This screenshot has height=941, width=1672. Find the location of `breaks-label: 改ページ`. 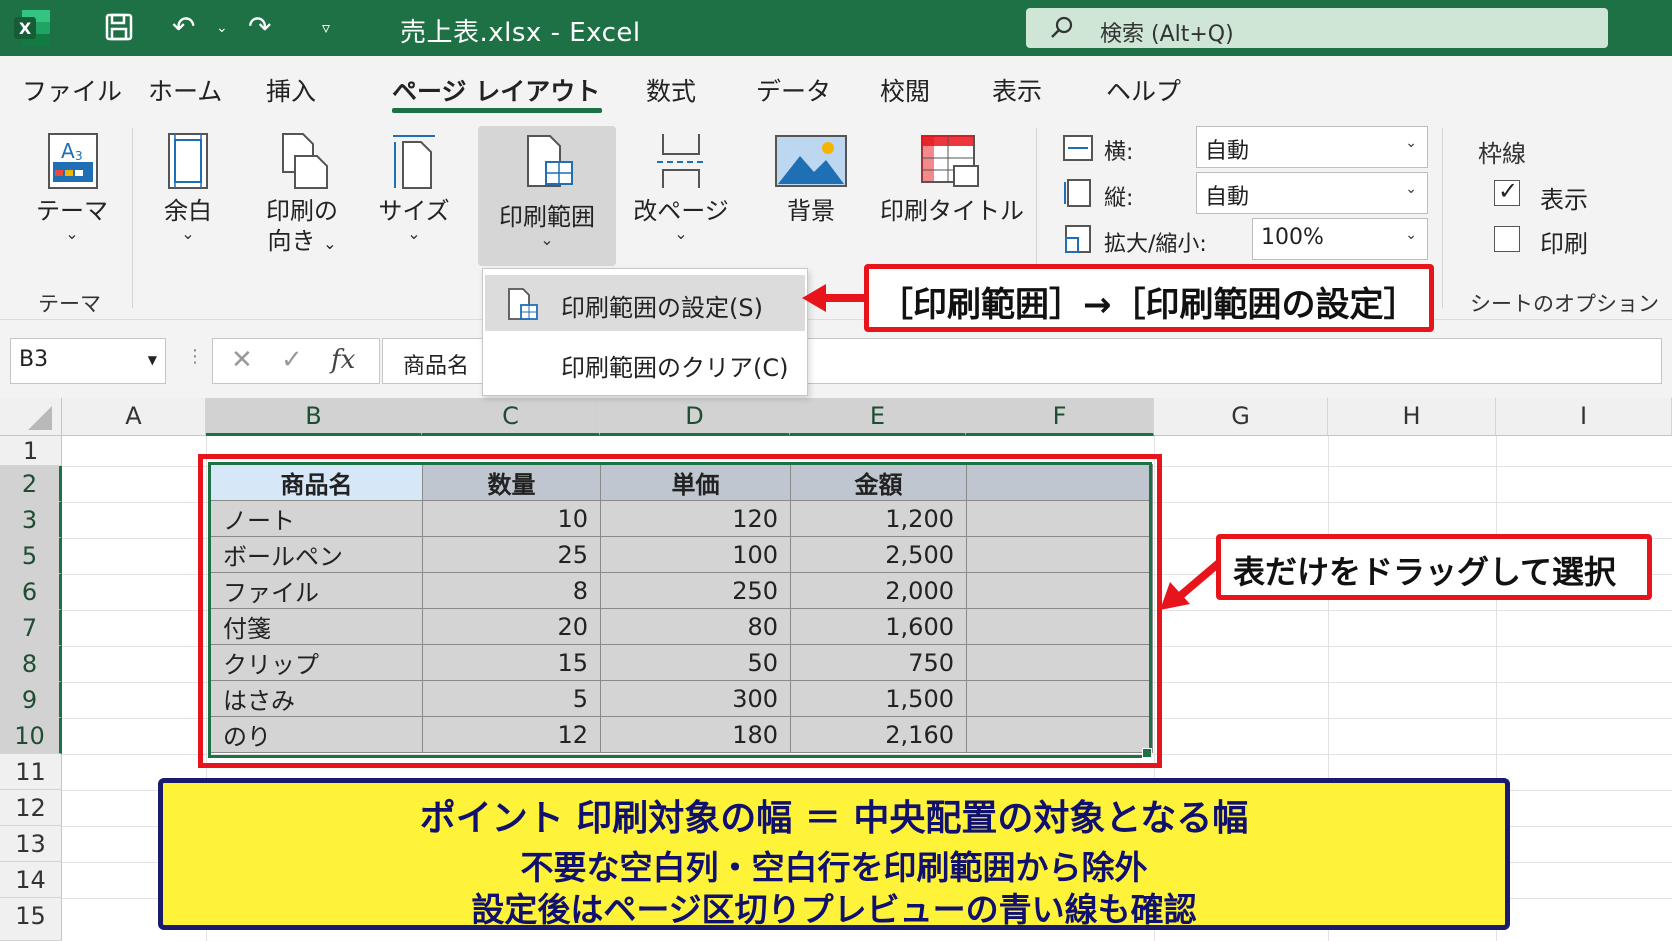

breaks-label: 改ページ is located at coordinates (681, 211).